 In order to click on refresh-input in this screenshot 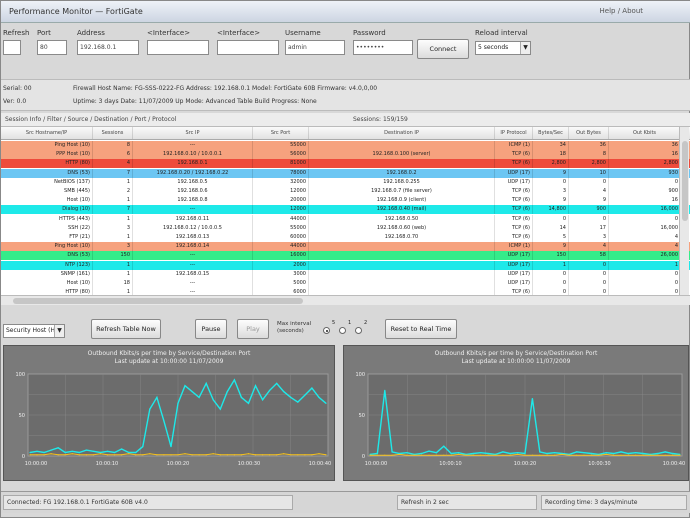, I will do `click(12, 47)`.